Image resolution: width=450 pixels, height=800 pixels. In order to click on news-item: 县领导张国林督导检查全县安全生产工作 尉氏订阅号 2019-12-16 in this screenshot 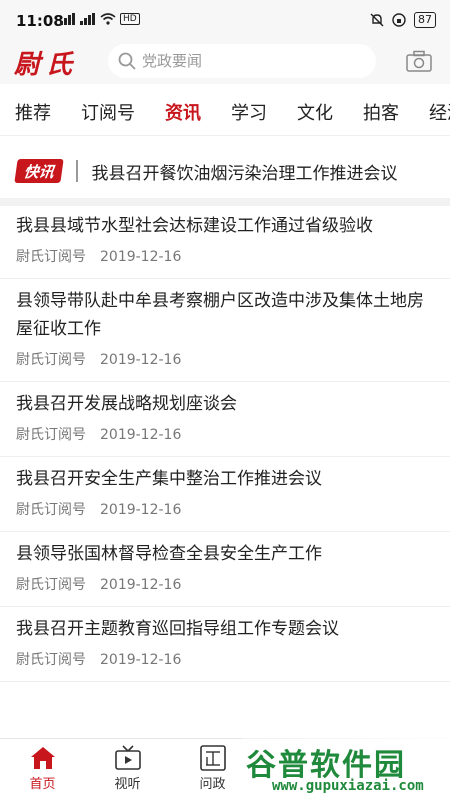, I will do `click(225, 569)`.